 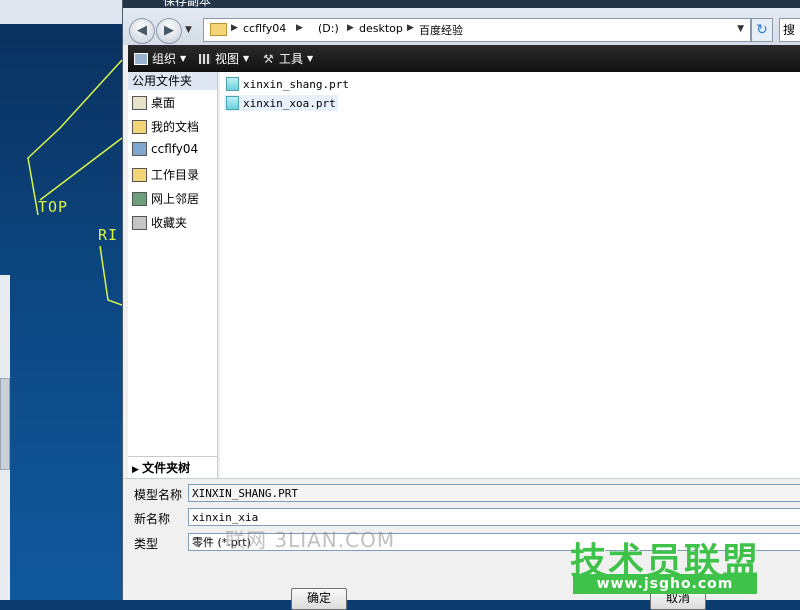 What do you see at coordinates (264, 28) in the screenshot?
I see `breadcrumb-computer: ccflfy04` at bounding box center [264, 28].